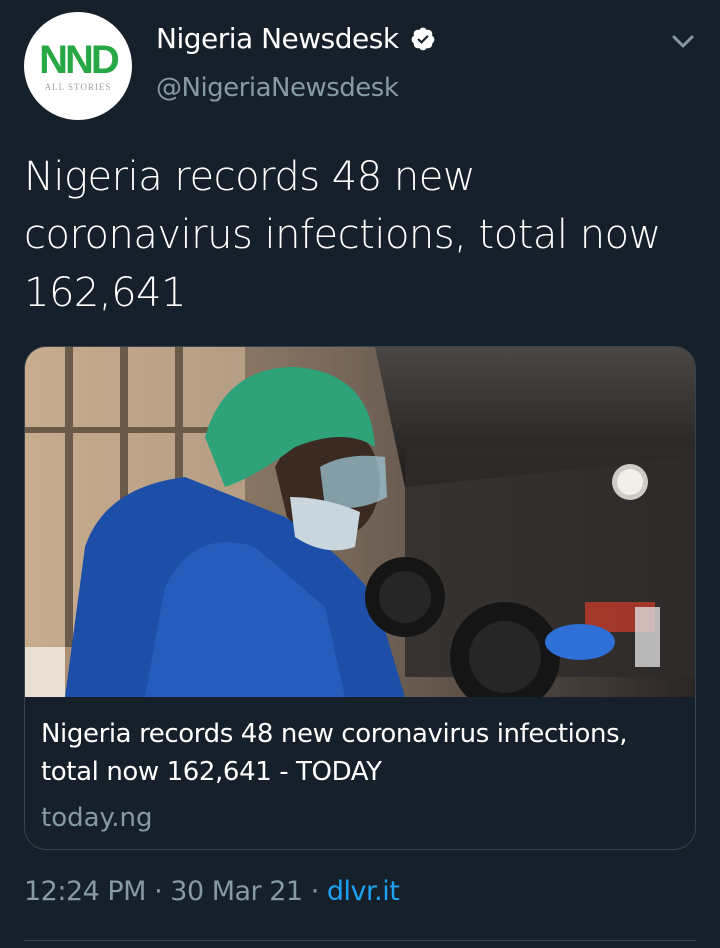 The image size is (720, 948). What do you see at coordinates (236, 891) in the screenshot?
I see `tweet-date: 30 Mar 21` at bounding box center [236, 891].